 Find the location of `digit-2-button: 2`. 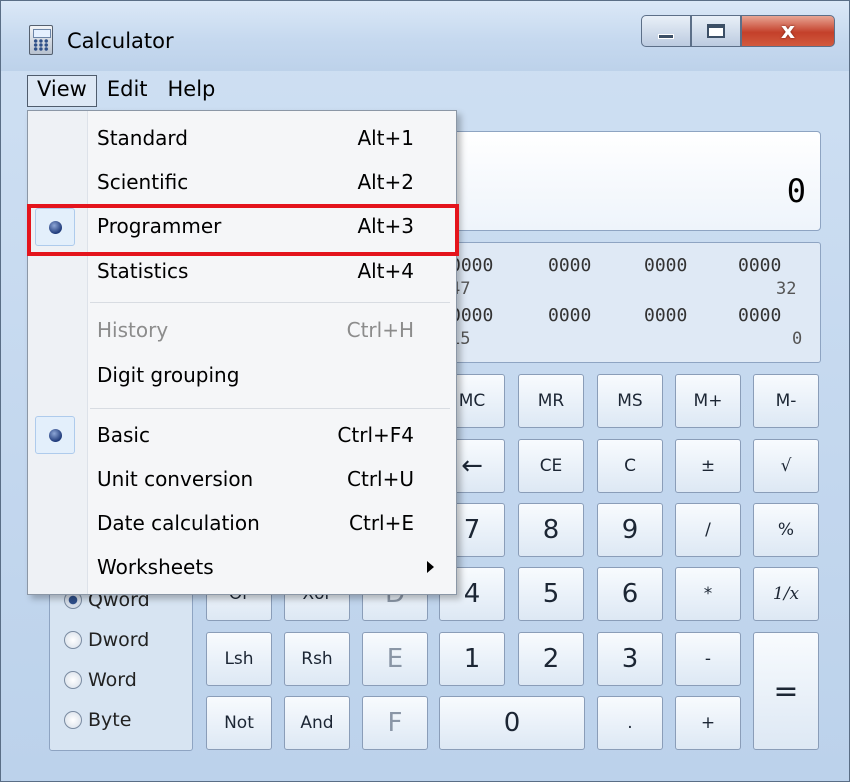

digit-2-button: 2 is located at coordinates (551, 659).